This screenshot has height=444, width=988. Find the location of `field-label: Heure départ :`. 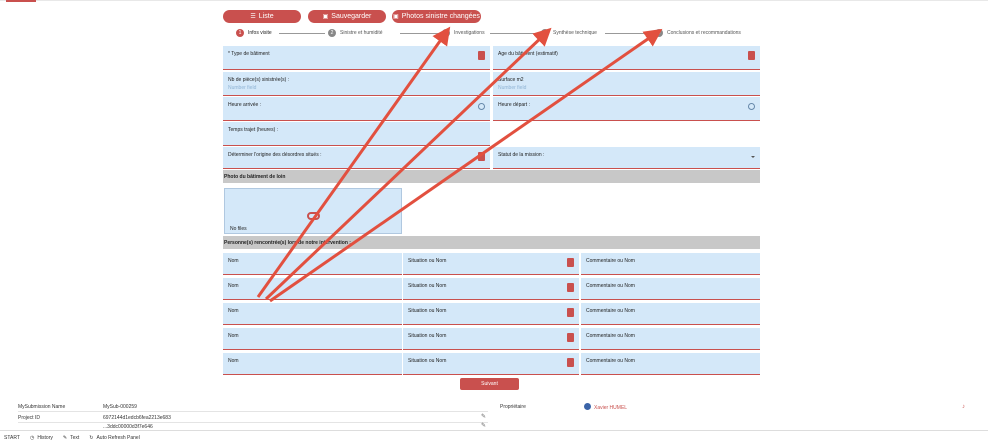

field-label: Heure départ : is located at coordinates (514, 105).